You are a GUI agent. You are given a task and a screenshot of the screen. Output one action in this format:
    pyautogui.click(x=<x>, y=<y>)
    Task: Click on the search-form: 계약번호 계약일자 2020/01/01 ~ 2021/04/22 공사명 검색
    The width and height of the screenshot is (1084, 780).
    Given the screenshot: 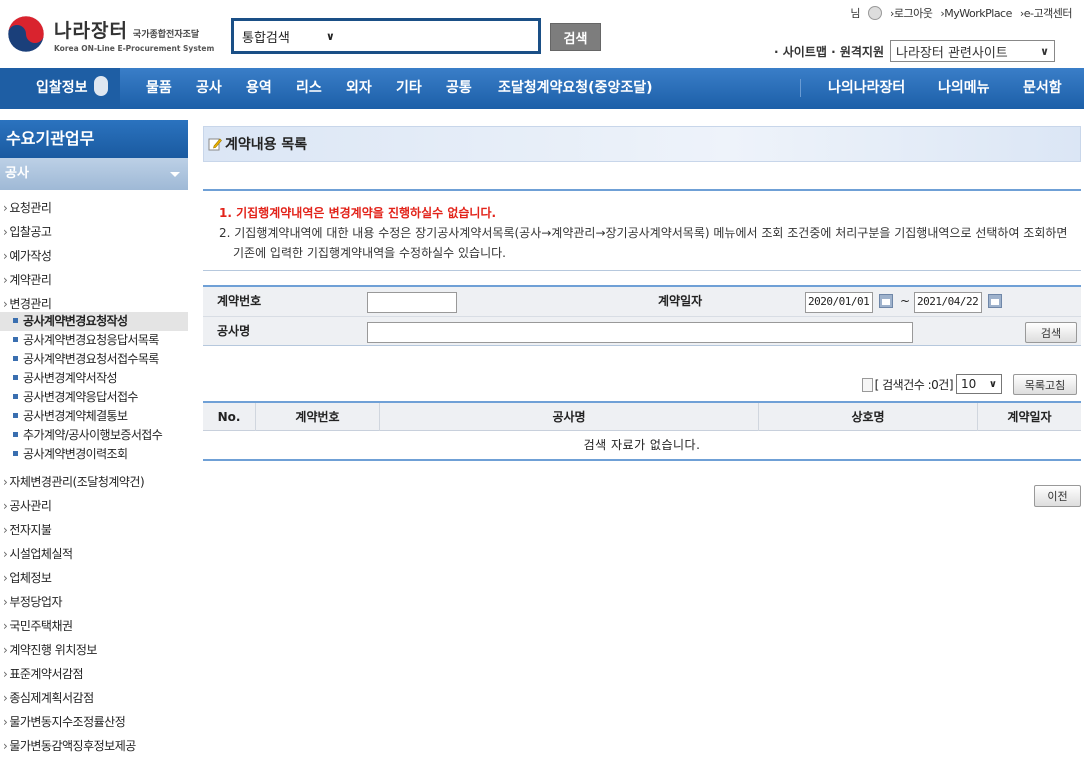 What is the action you would take?
    pyautogui.click(x=642, y=315)
    